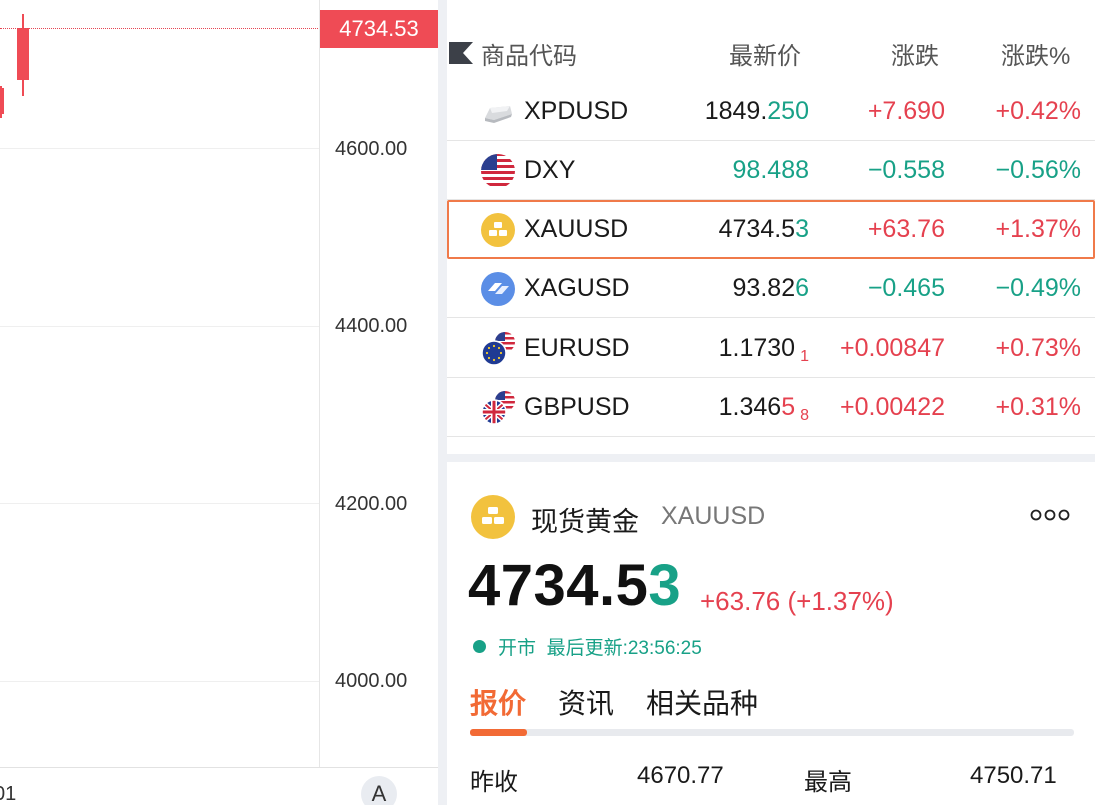  Describe the element at coordinates (1038, 229) in the screenshot. I see `row-change-pct: +1.37%` at that location.